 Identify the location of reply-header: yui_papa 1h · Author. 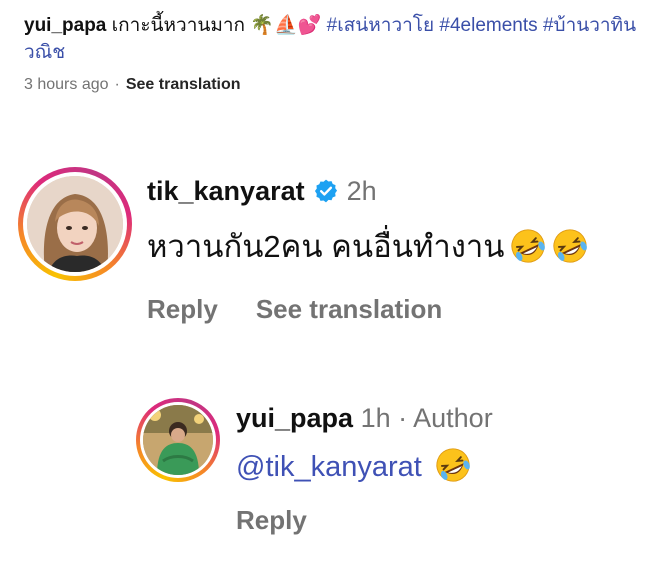
(364, 418).